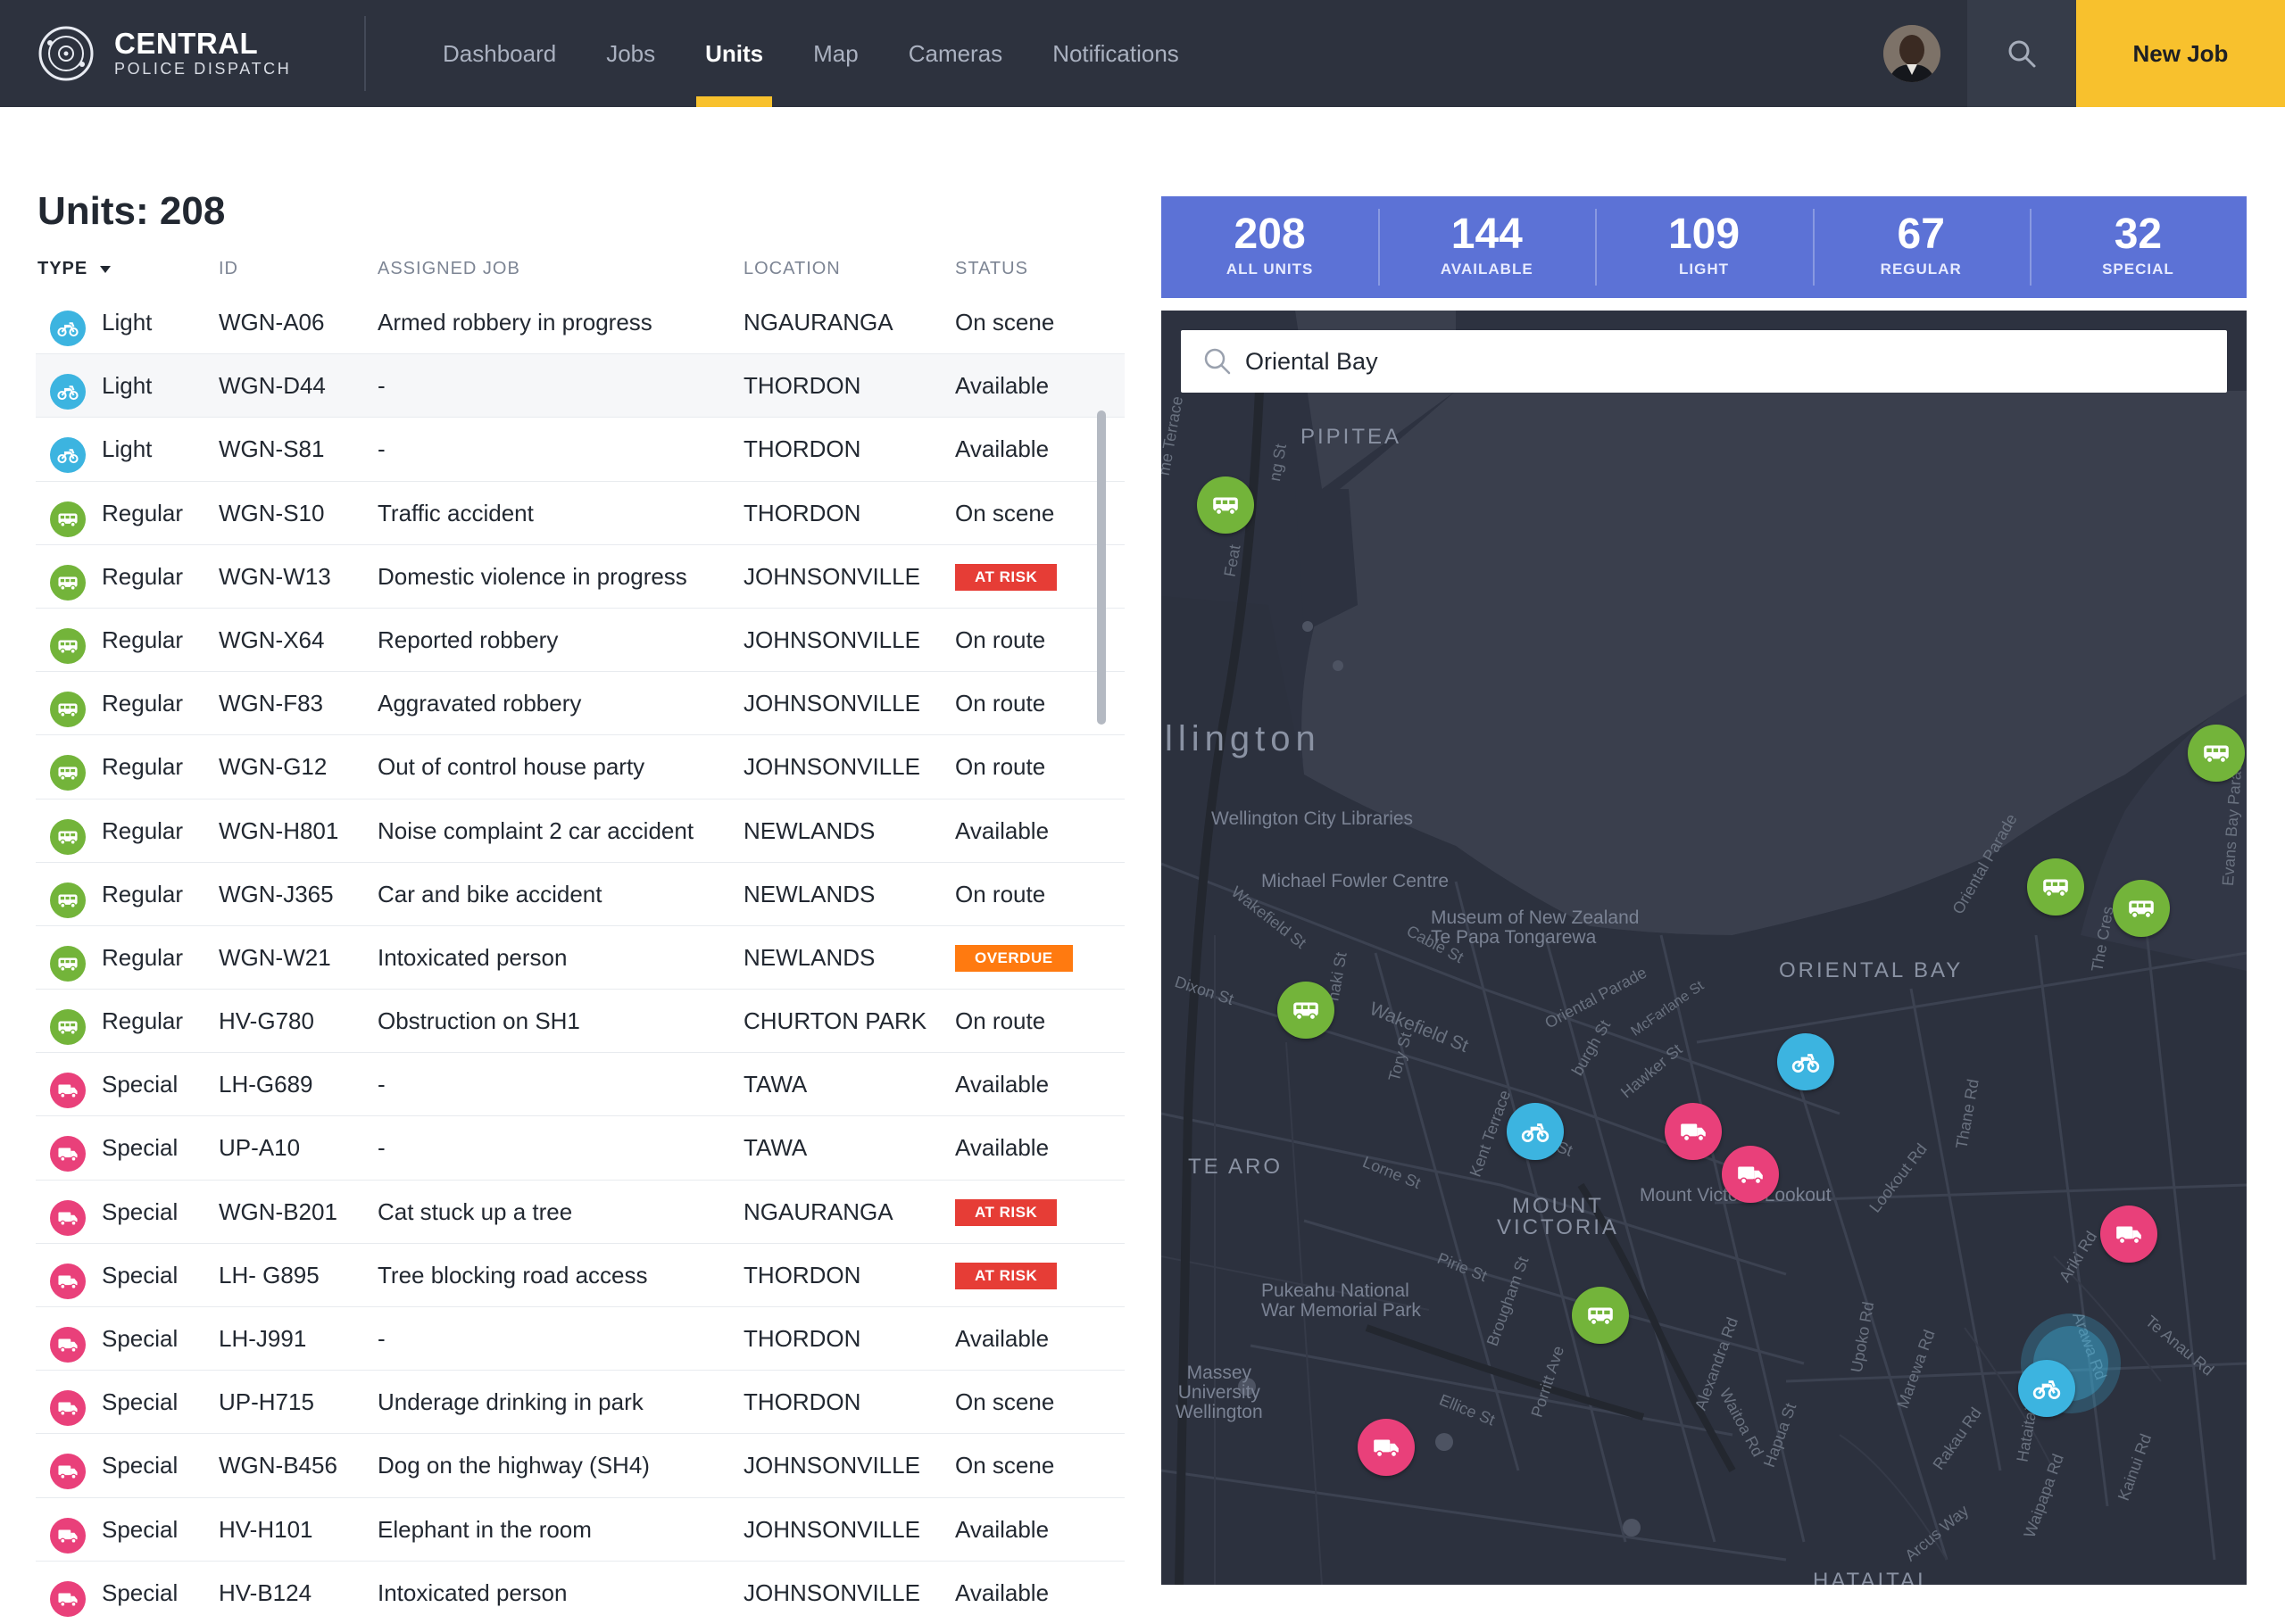  What do you see at coordinates (955, 53) in the screenshot?
I see `nav-cameras: Cameras` at bounding box center [955, 53].